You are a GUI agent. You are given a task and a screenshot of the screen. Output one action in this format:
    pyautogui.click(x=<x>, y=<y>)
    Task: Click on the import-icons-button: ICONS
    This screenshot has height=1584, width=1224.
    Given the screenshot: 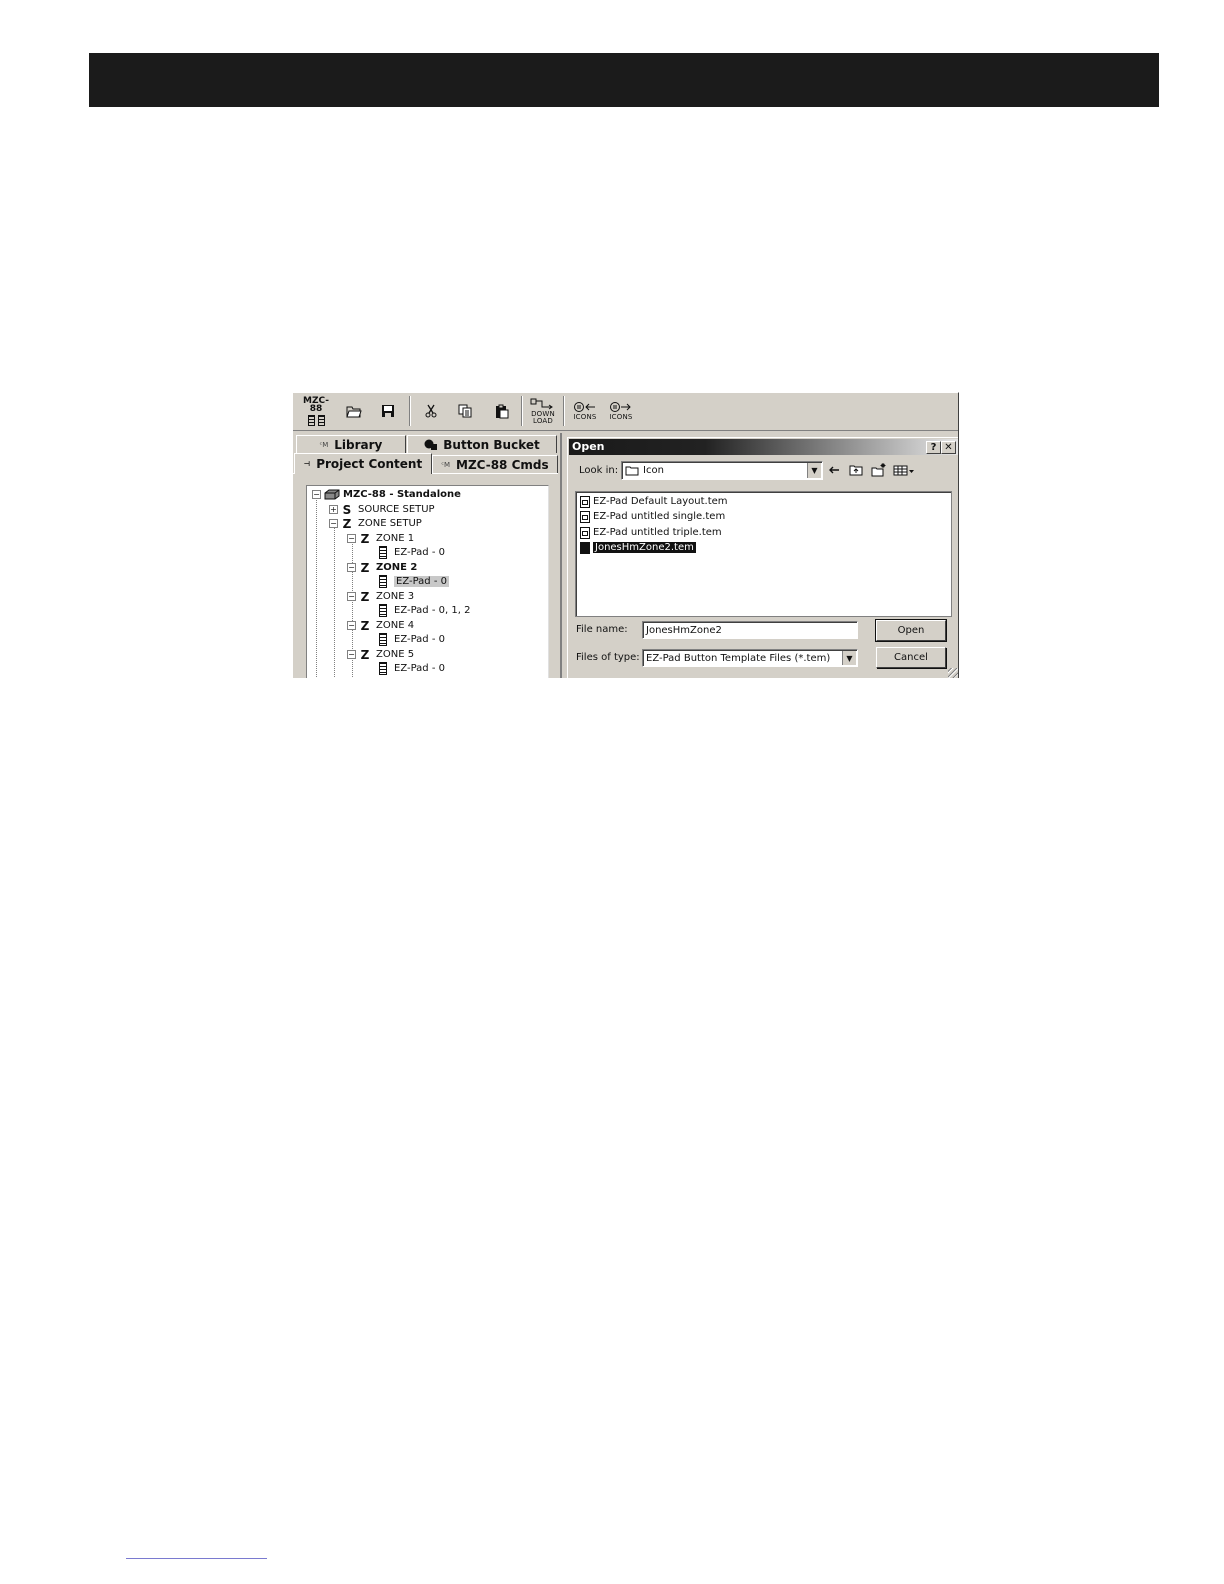 What is the action you would take?
    pyautogui.click(x=585, y=411)
    